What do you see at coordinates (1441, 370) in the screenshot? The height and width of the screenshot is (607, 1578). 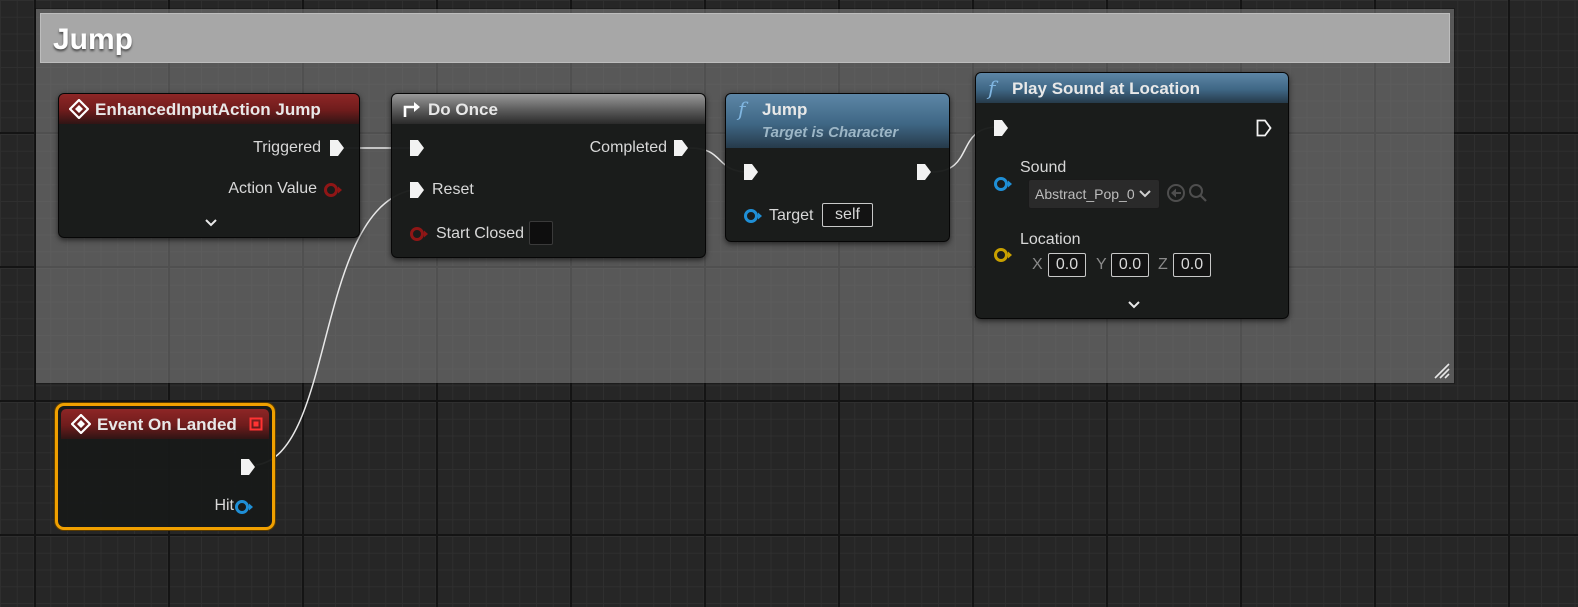 I see `resize-handle-icon` at bounding box center [1441, 370].